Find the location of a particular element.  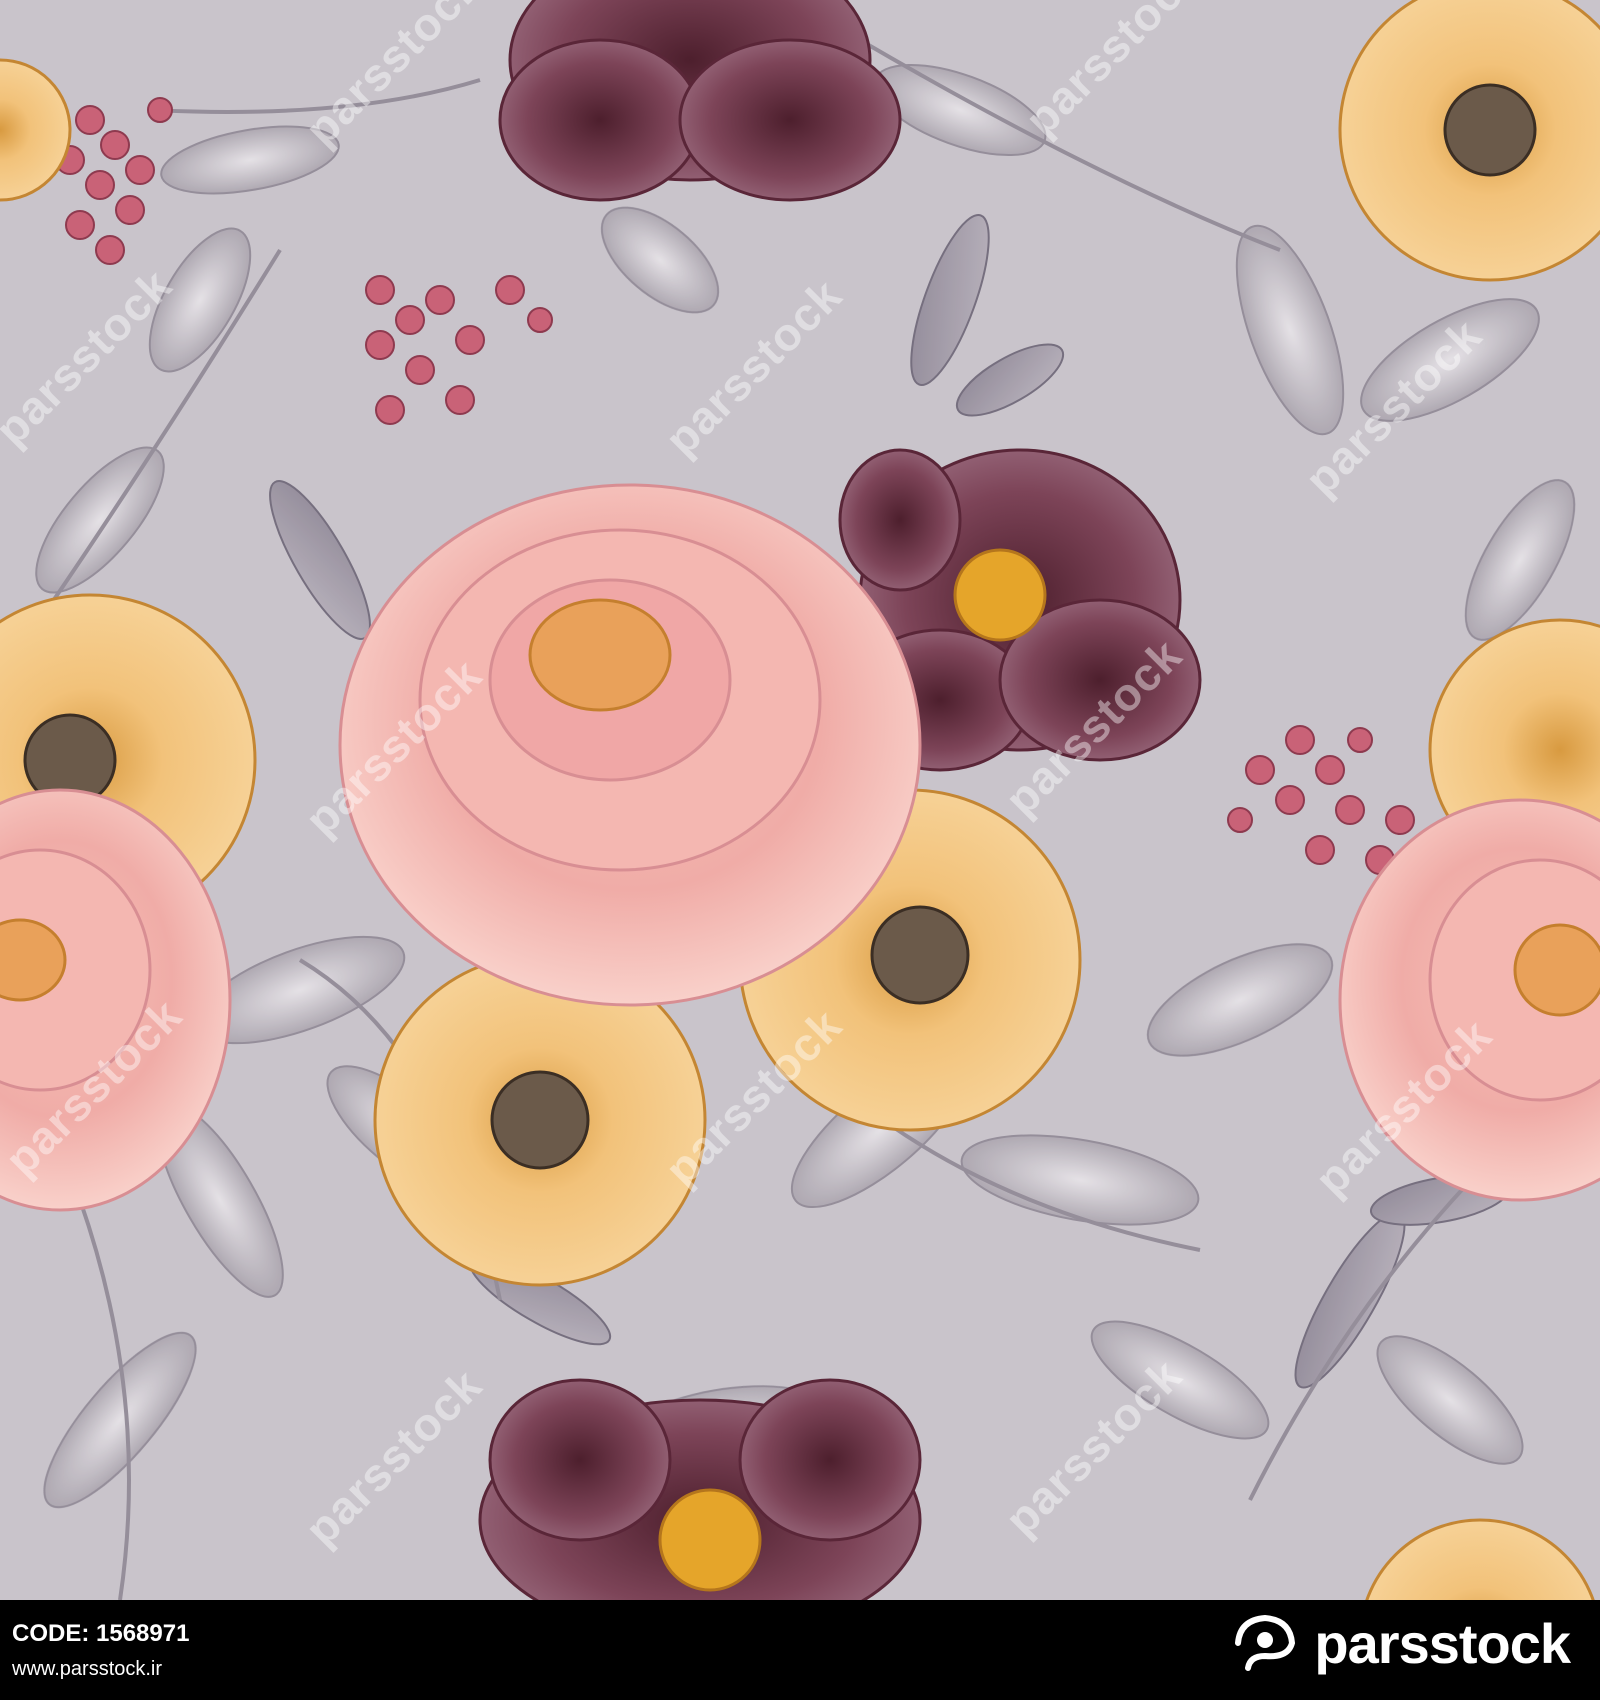

berry-cluster-right is located at coordinates (1321, 800).